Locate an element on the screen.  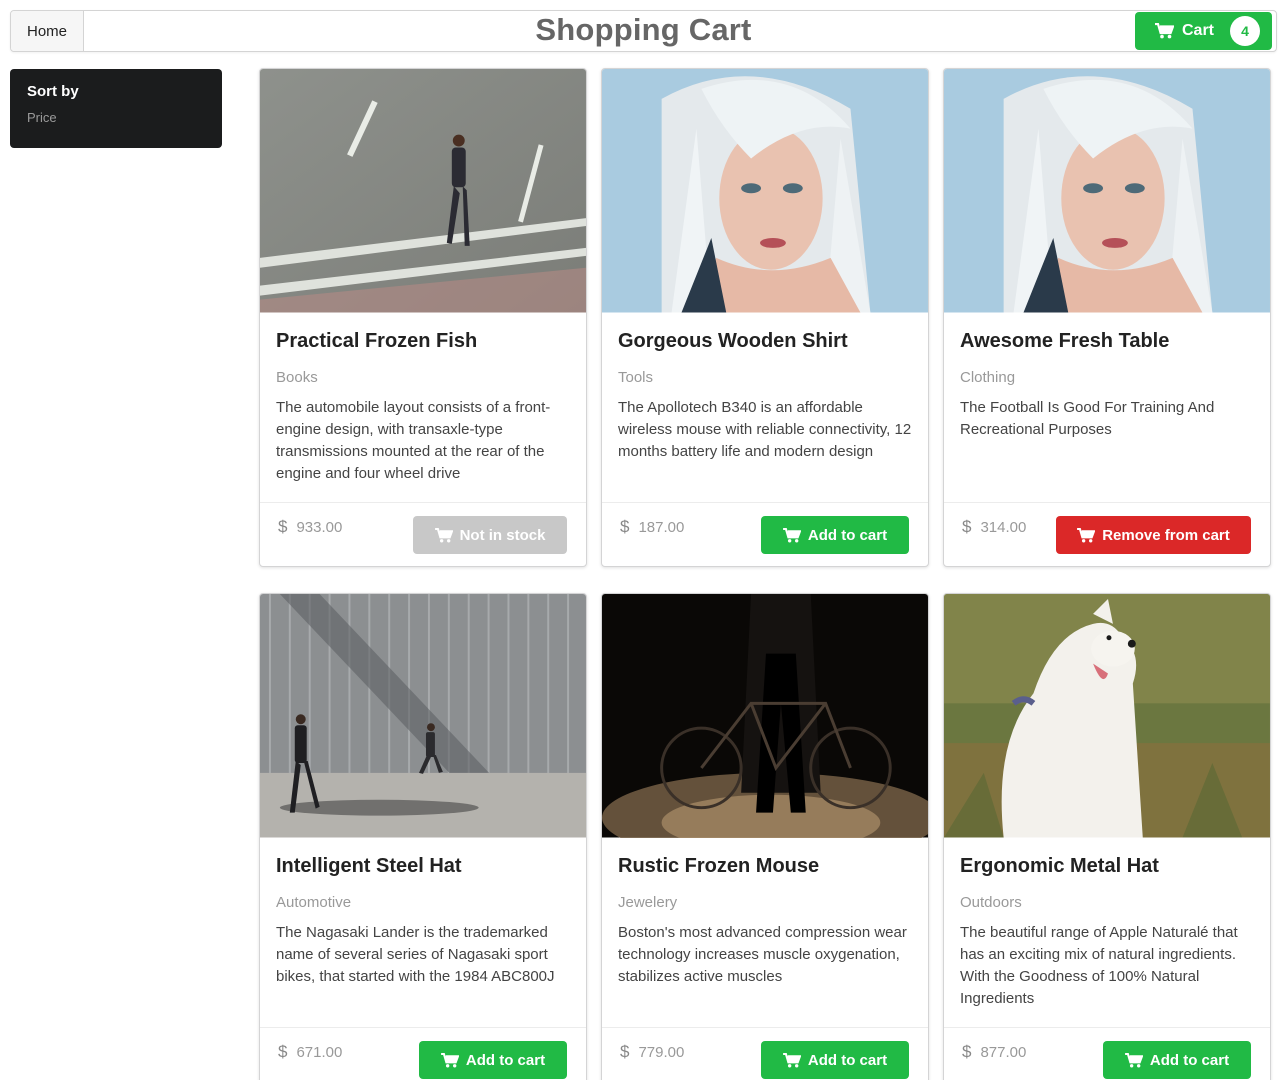
product-title: Intelligent Steel Hat is located at coordinates (423, 866).